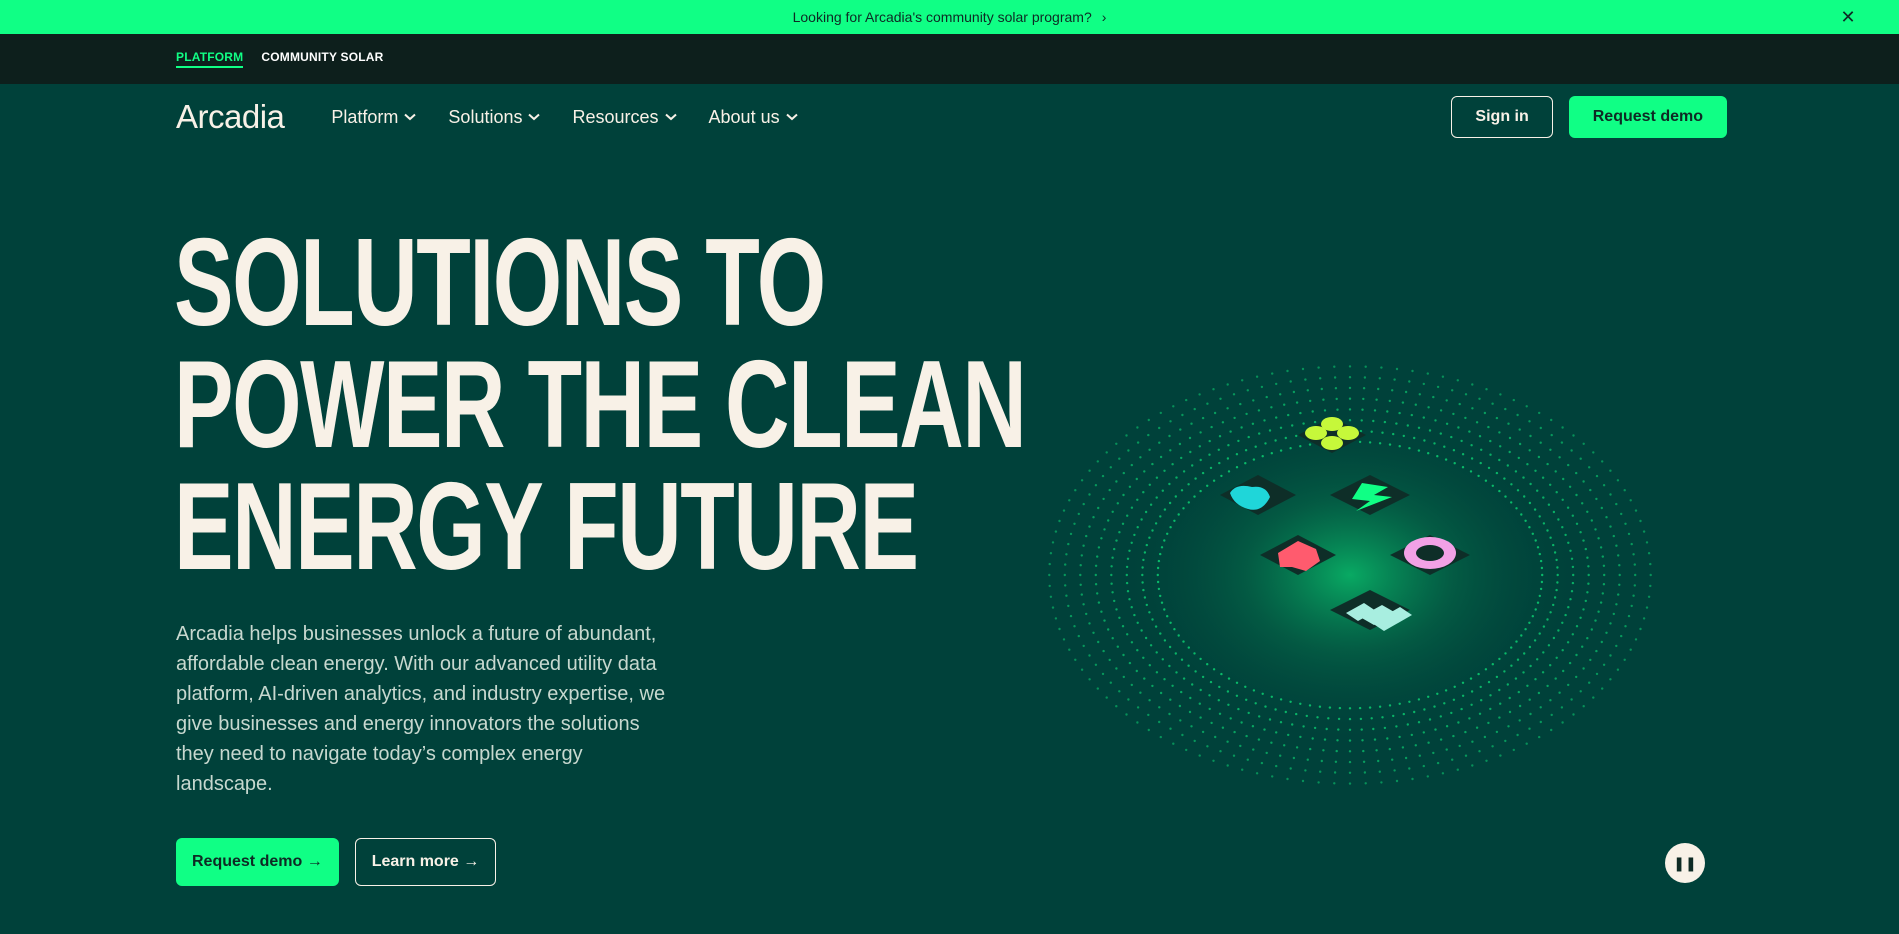  What do you see at coordinates (1502, 117) in the screenshot?
I see `sign-in-button: Sign in` at bounding box center [1502, 117].